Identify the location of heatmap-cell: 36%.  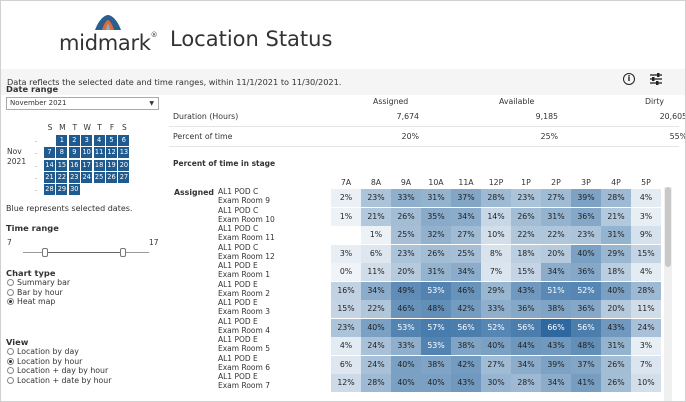
(526, 309).